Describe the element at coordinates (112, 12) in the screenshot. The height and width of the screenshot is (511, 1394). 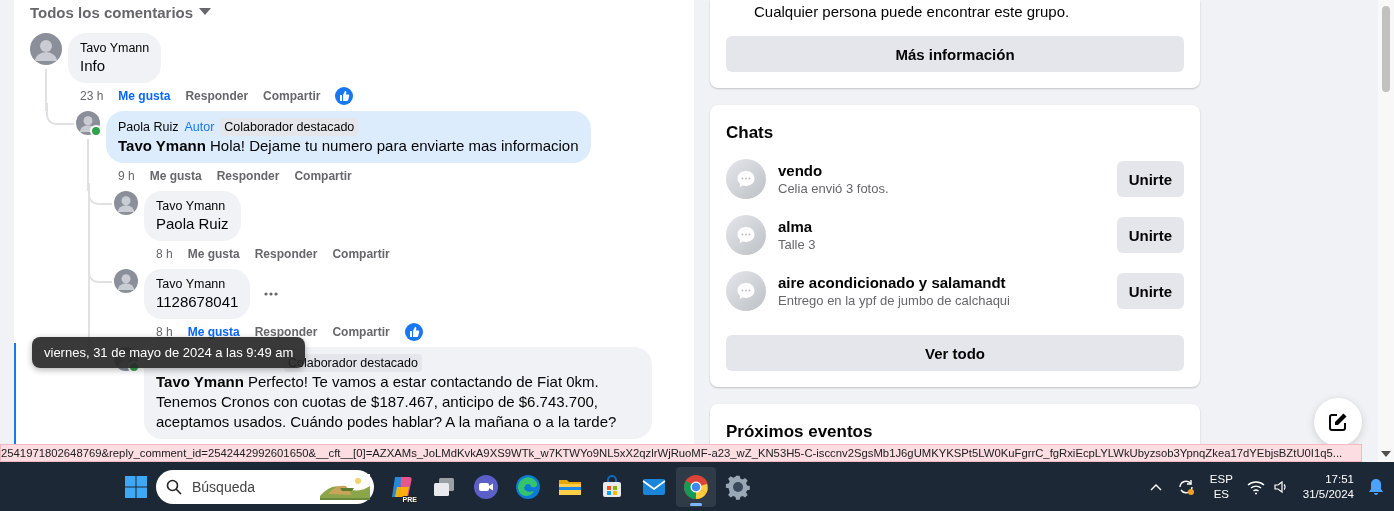
I see `comment-filter-label: Todos los comentarios` at that location.